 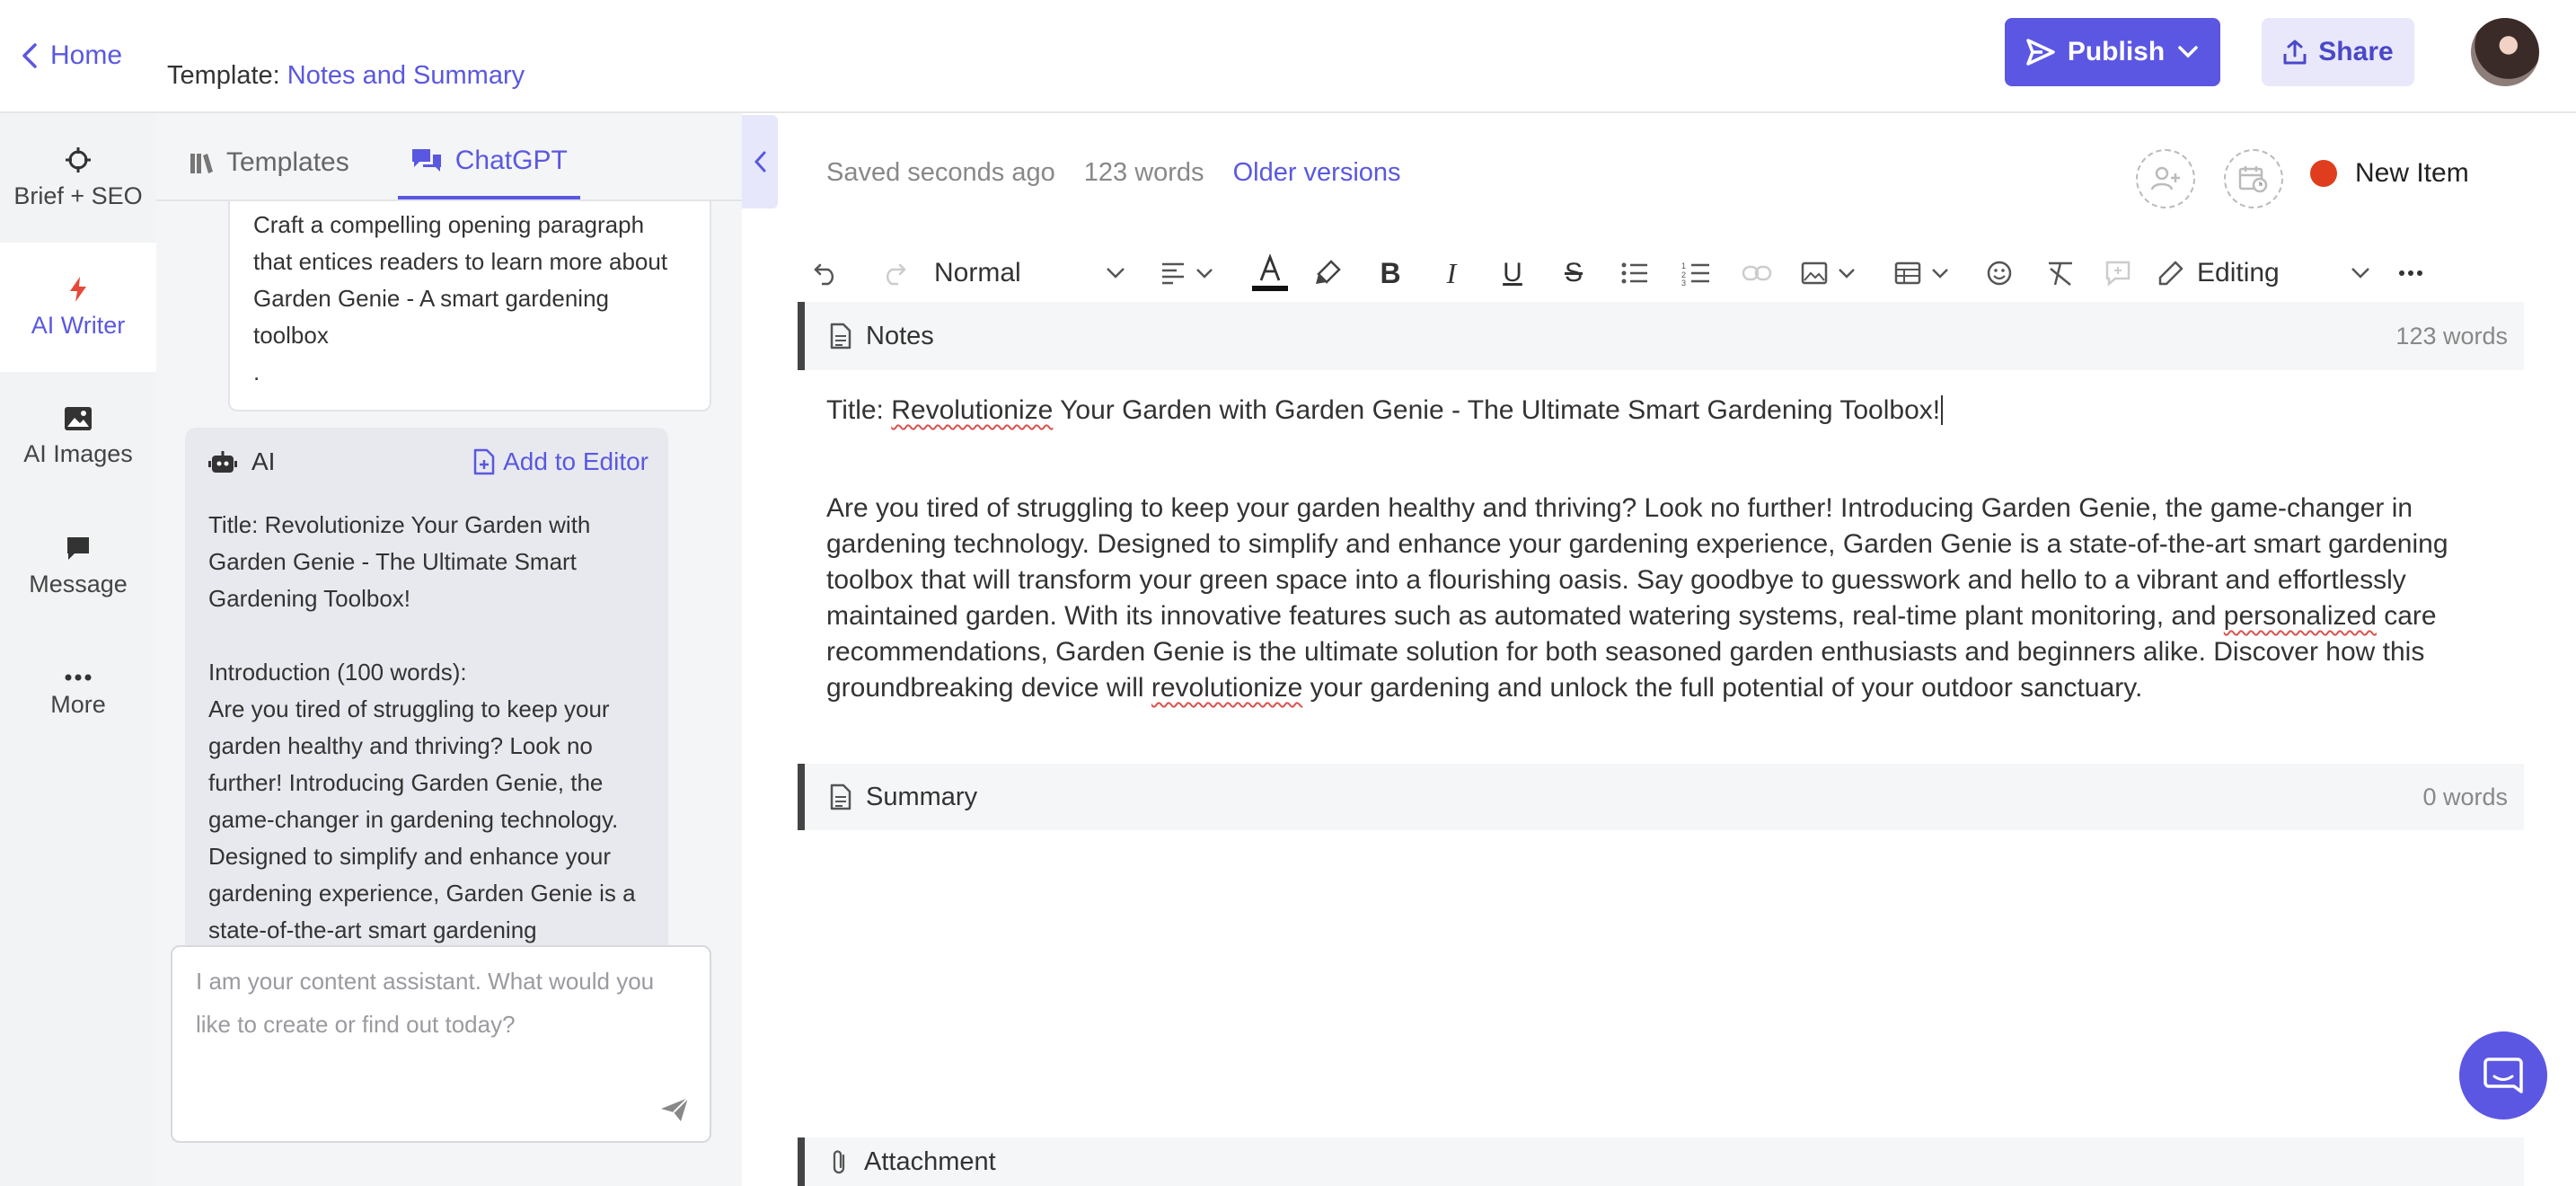 What do you see at coordinates (2118, 273) in the screenshot?
I see `add-comment-button` at bounding box center [2118, 273].